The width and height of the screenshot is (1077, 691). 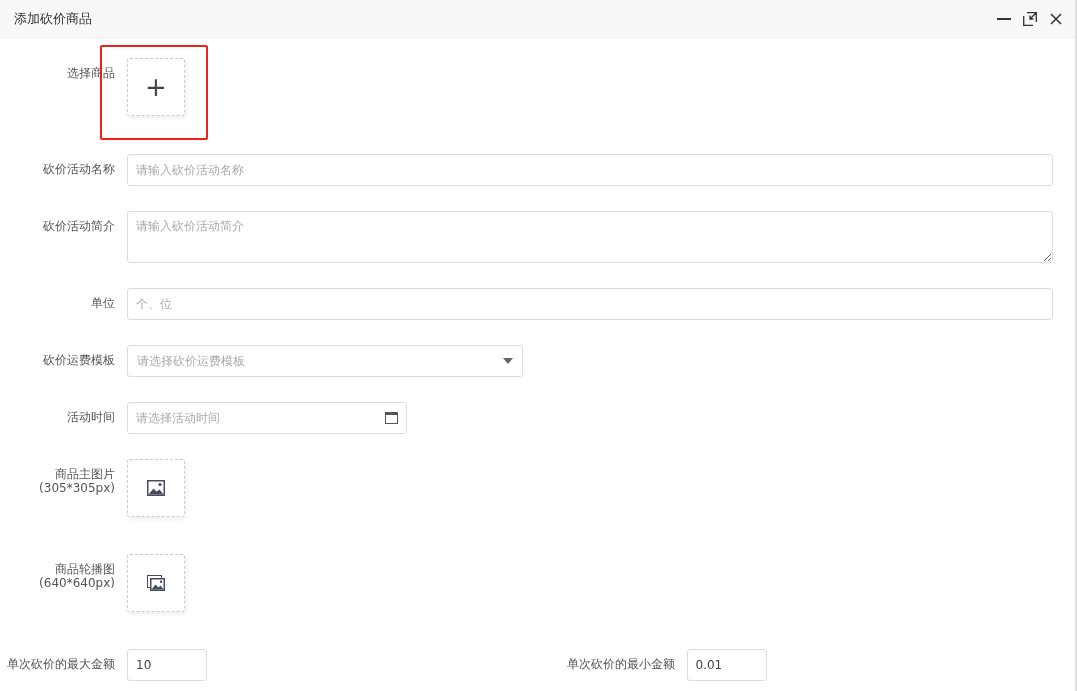 I want to click on images-icon, so click(x=156, y=583).